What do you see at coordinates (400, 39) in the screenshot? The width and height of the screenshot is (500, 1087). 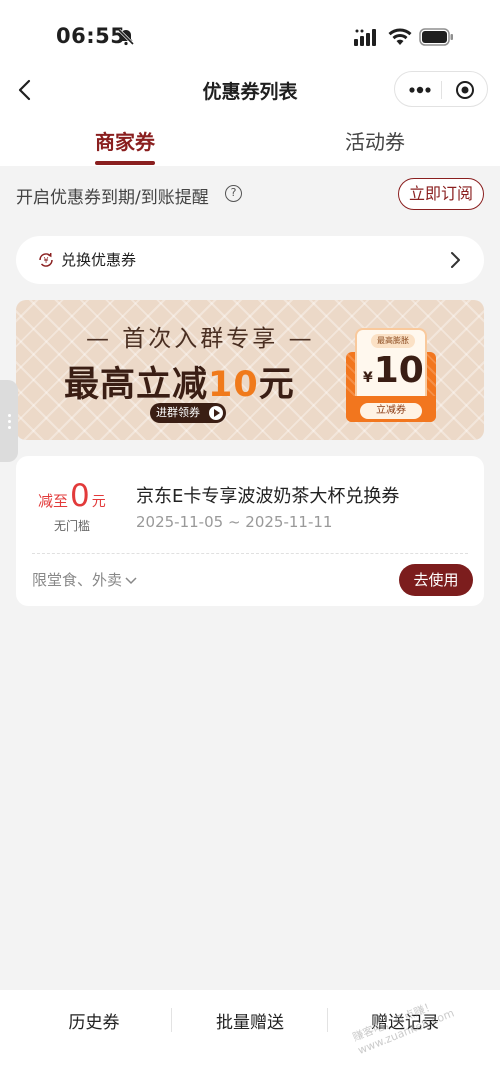 I see `wifi-icon` at bounding box center [400, 39].